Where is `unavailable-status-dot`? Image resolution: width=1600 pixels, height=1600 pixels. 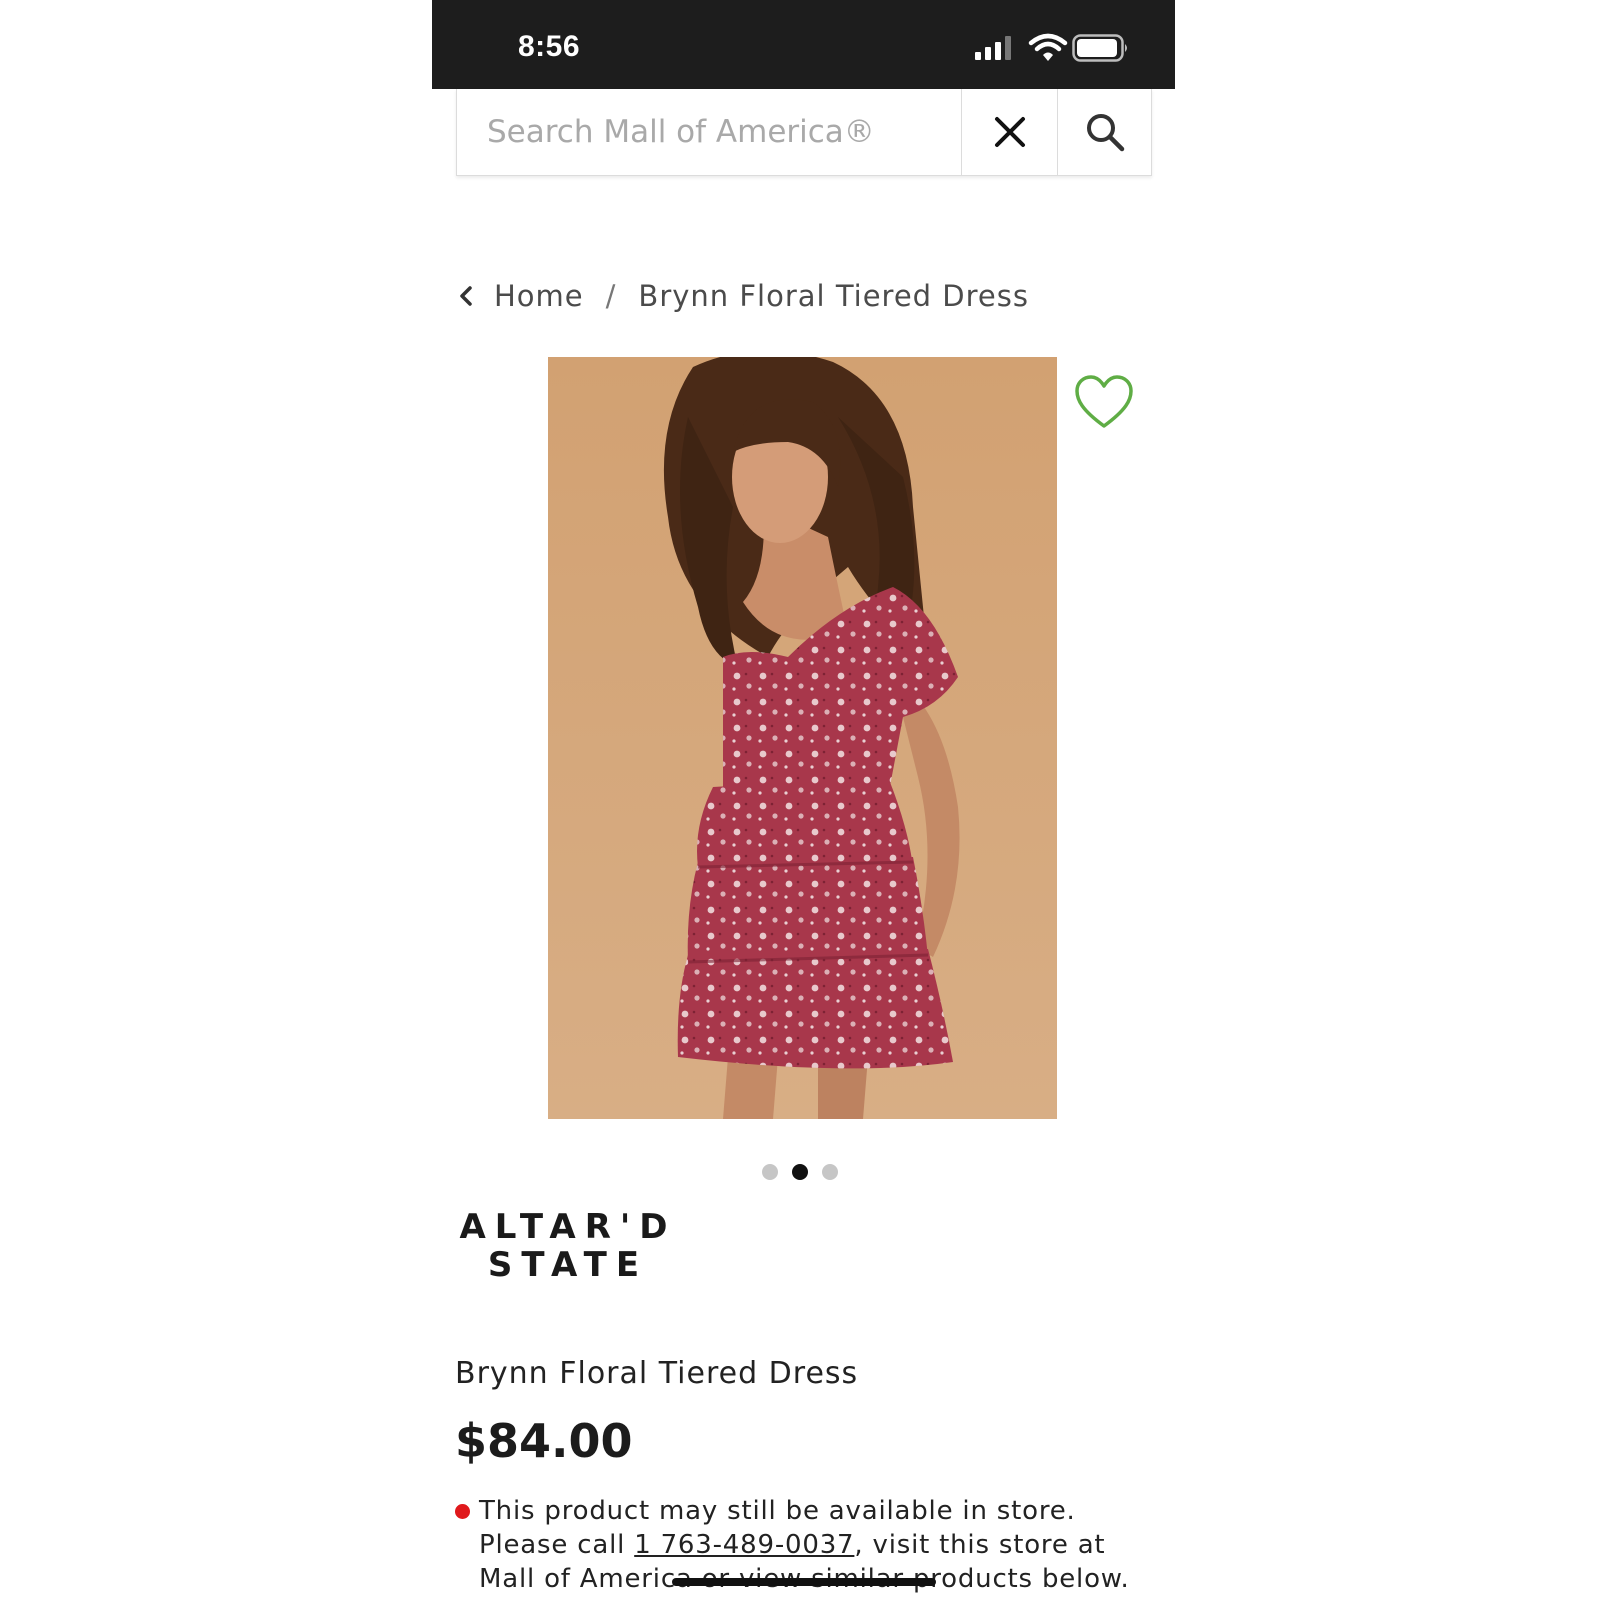
unavailable-status-dot is located at coordinates (462, 1511).